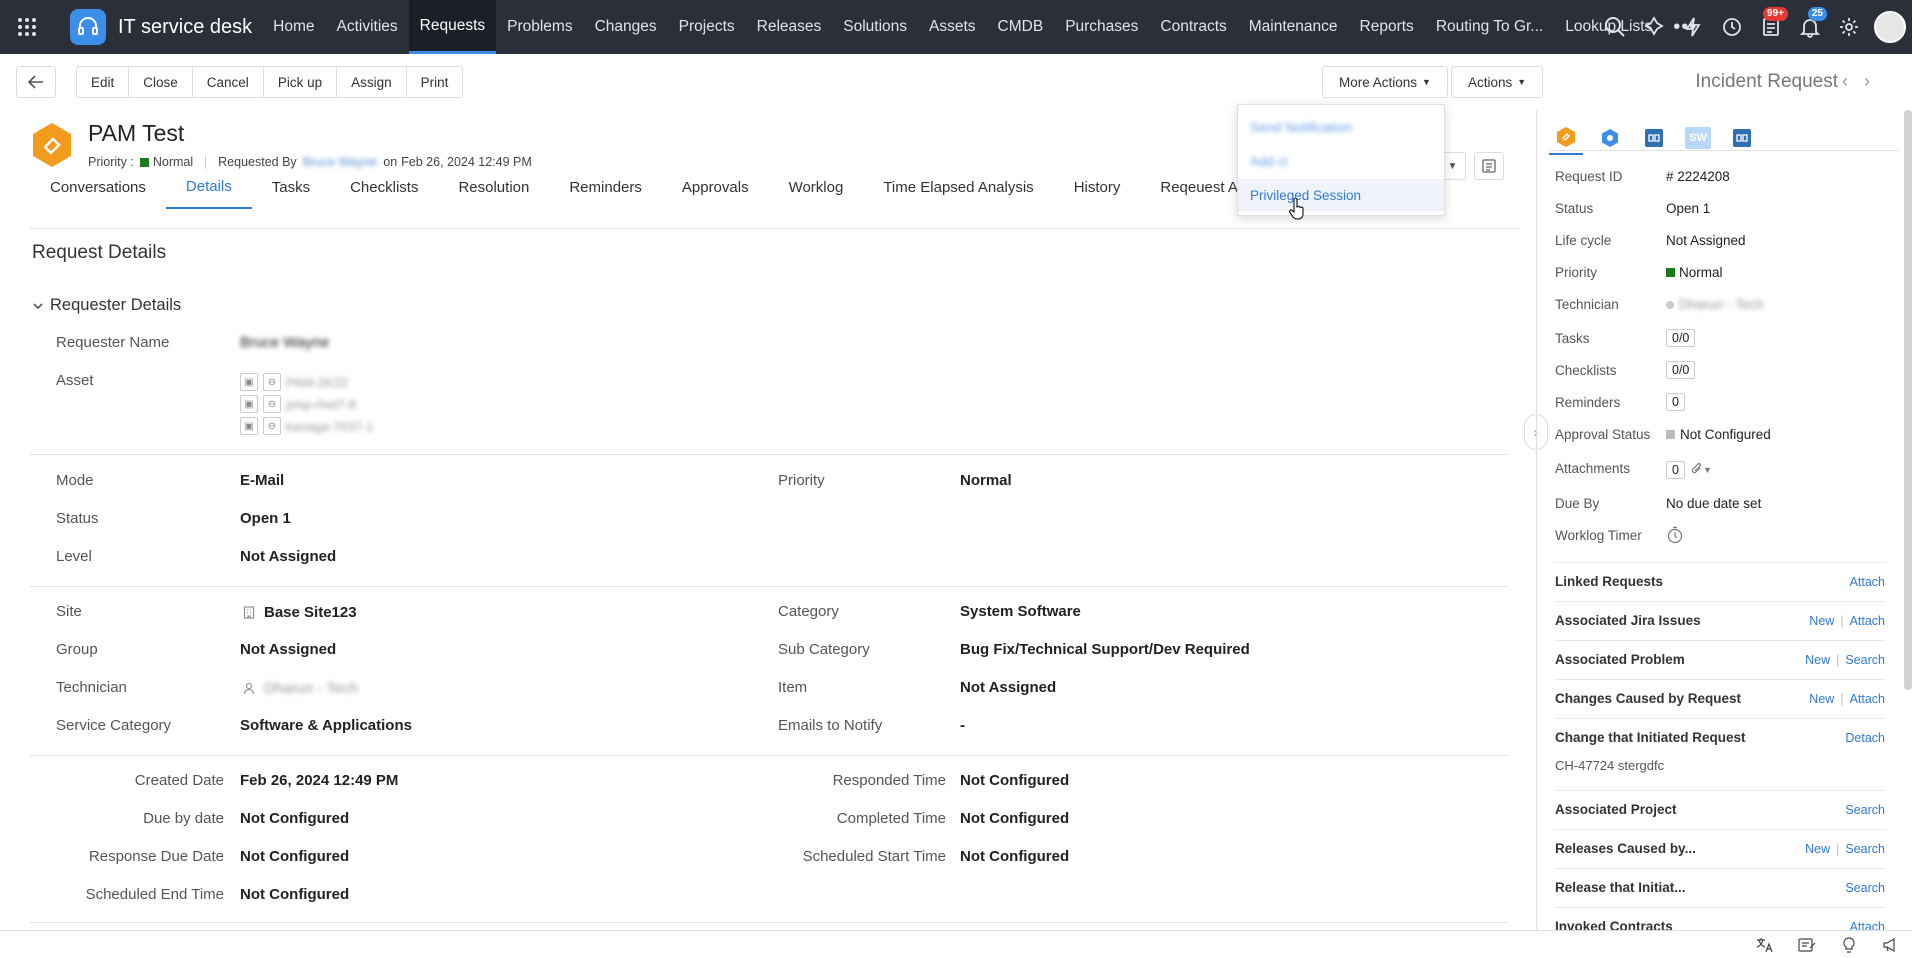 The width and height of the screenshot is (1912, 958). What do you see at coordinates (952, 27) in the screenshot?
I see `nav-assets: Assets` at bounding box center [952, 27].